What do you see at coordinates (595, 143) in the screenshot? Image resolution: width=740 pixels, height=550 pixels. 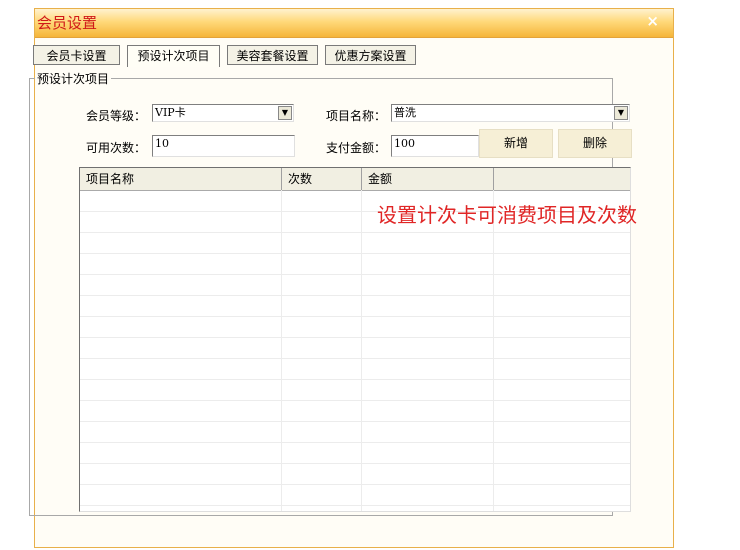 I see `delete-button: 删除` at bounding box center [595, 143].